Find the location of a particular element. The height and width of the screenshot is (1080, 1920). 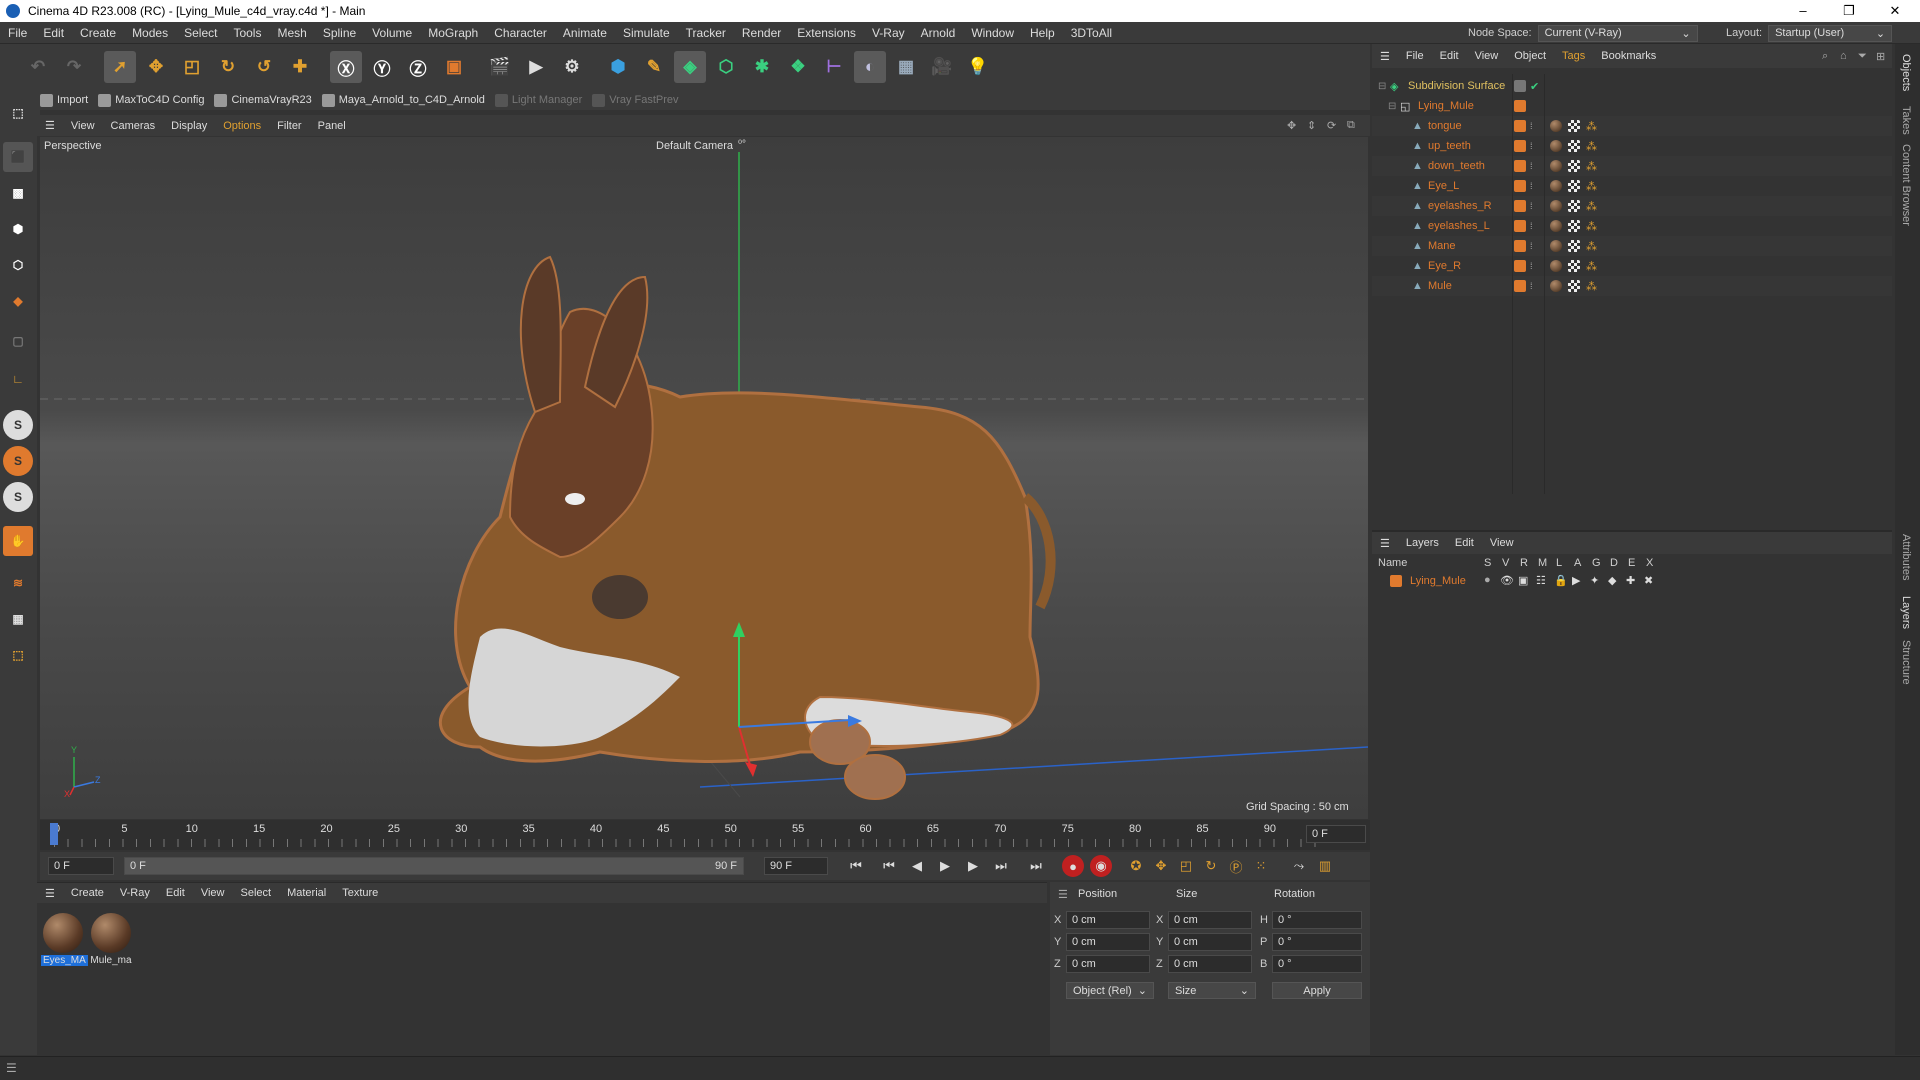

viewport-menu-display: Display is located at coordinates (189, 126).